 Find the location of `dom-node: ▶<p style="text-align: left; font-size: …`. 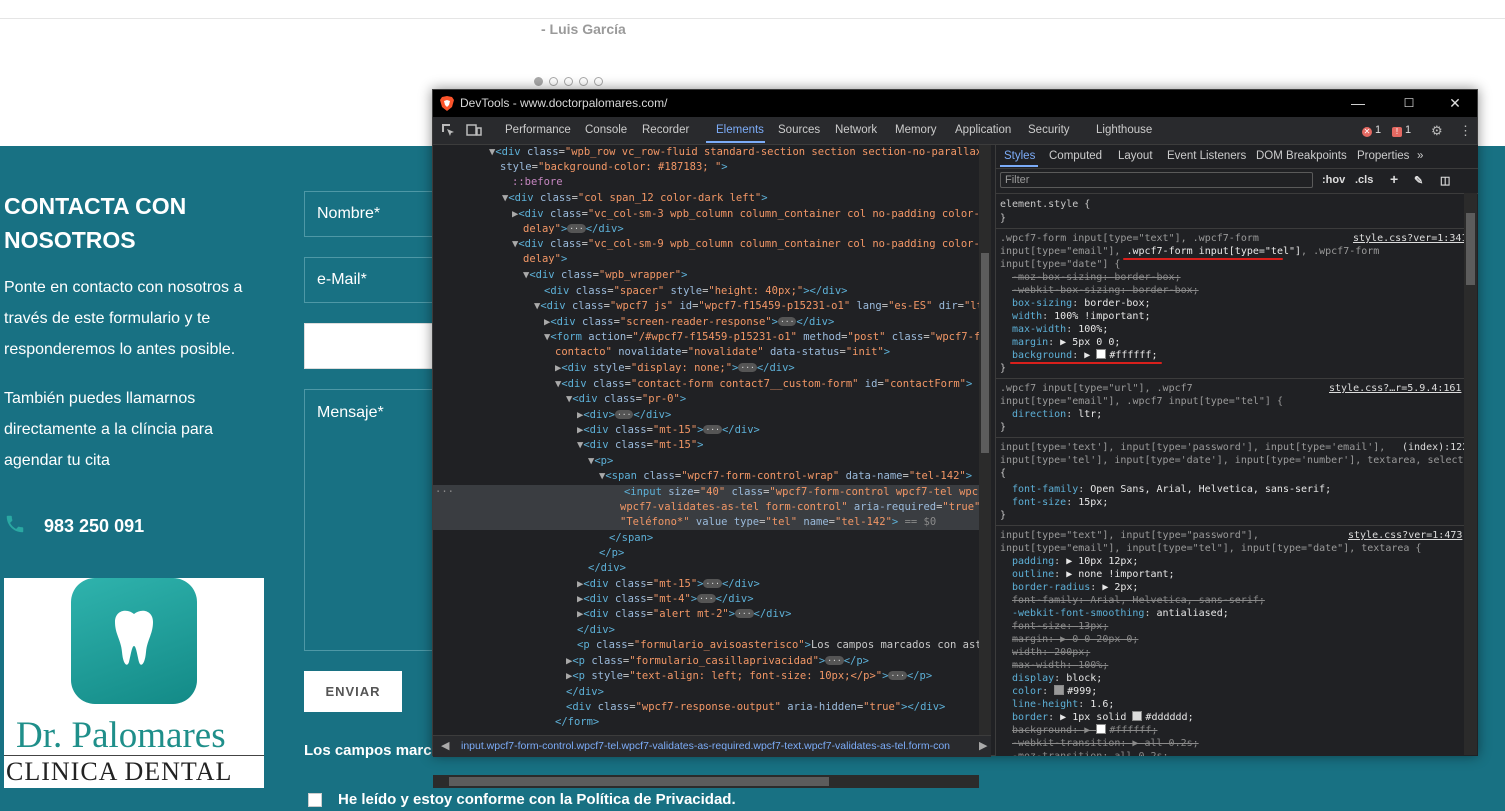

dom-node: ▶<p style="text-align: left; font-size: … is located at coordinates (682, 676).